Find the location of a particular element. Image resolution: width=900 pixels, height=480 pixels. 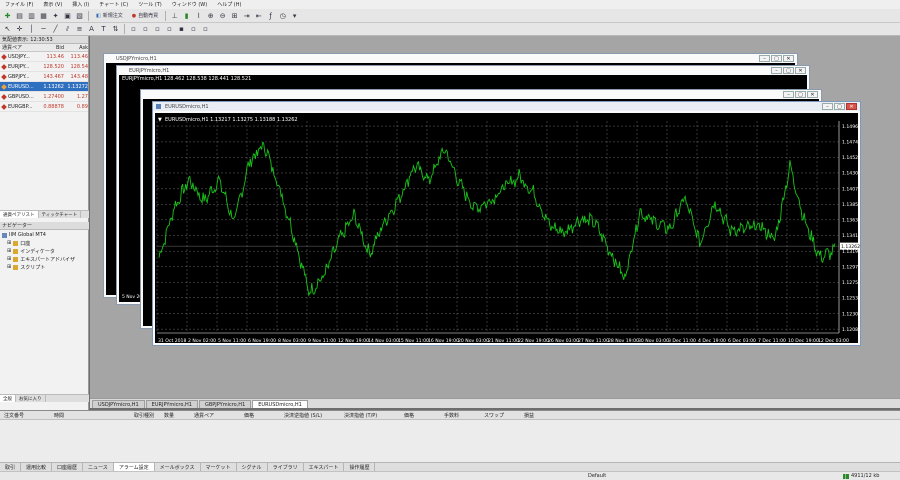

profiles-icon: ▤ is located at coordinates (19, 15).